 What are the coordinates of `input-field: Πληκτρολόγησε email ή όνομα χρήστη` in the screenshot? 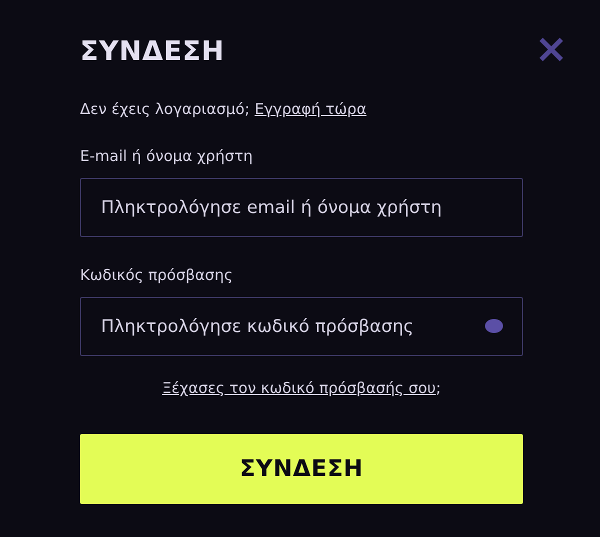 It's located at (301, 207).